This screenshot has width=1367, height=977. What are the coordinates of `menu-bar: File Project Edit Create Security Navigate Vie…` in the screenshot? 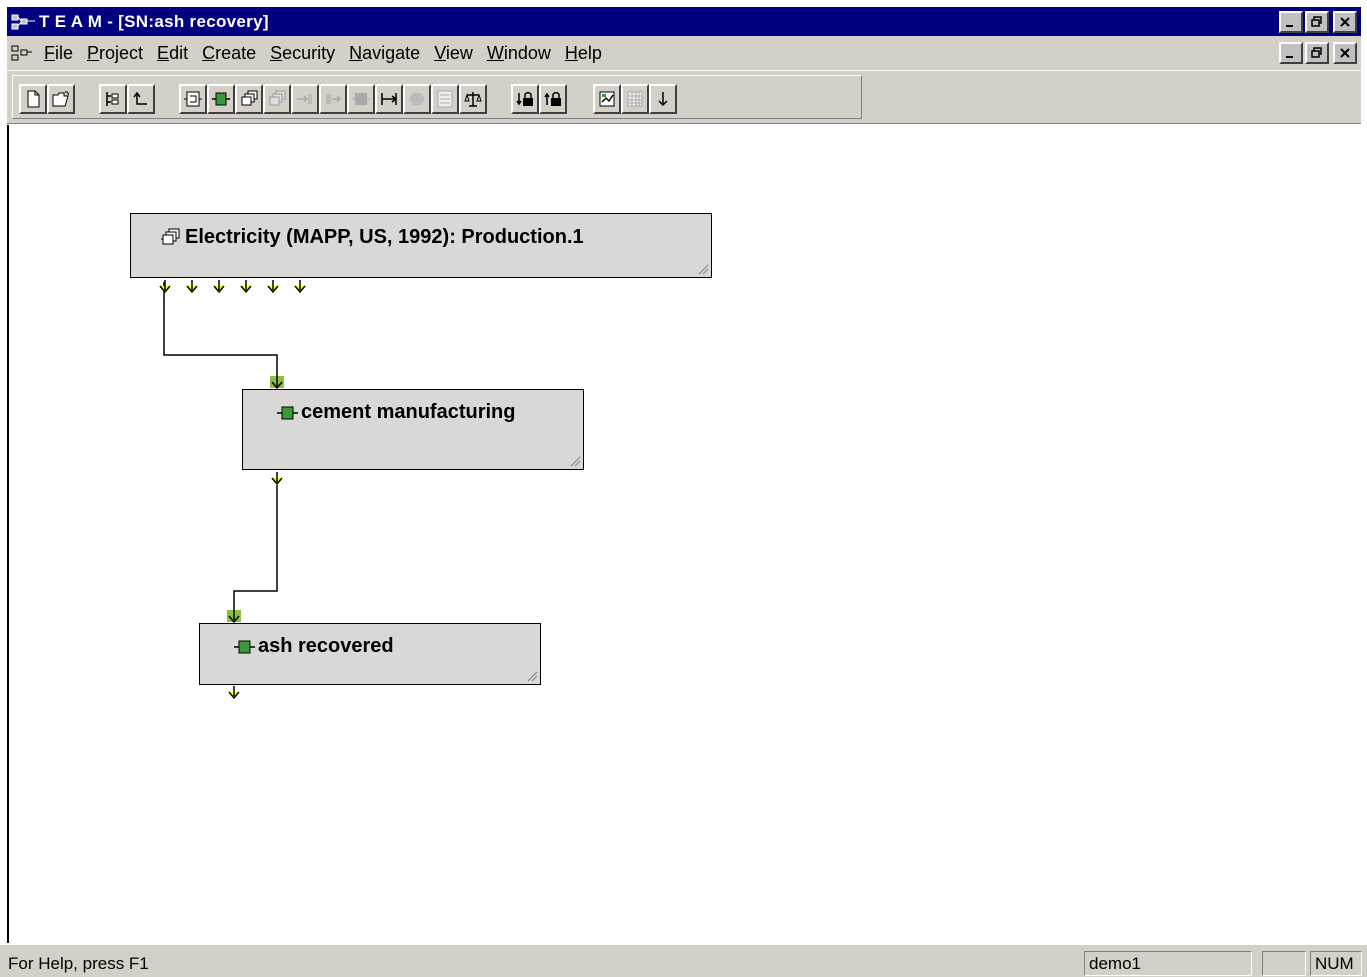 It's located at (684, 53).